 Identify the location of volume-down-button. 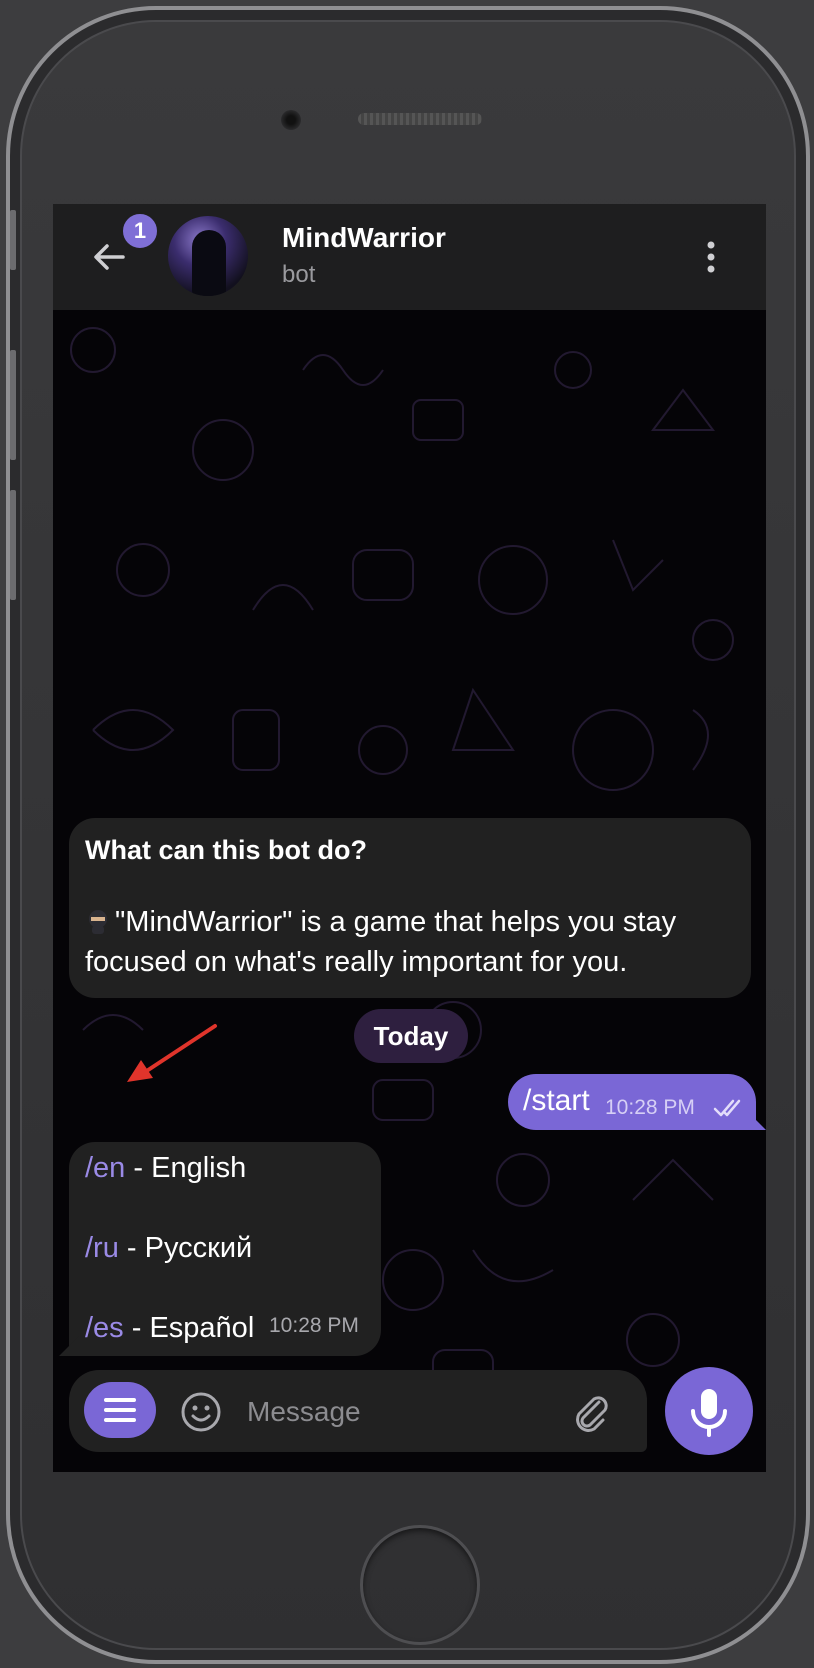
(13, 545).